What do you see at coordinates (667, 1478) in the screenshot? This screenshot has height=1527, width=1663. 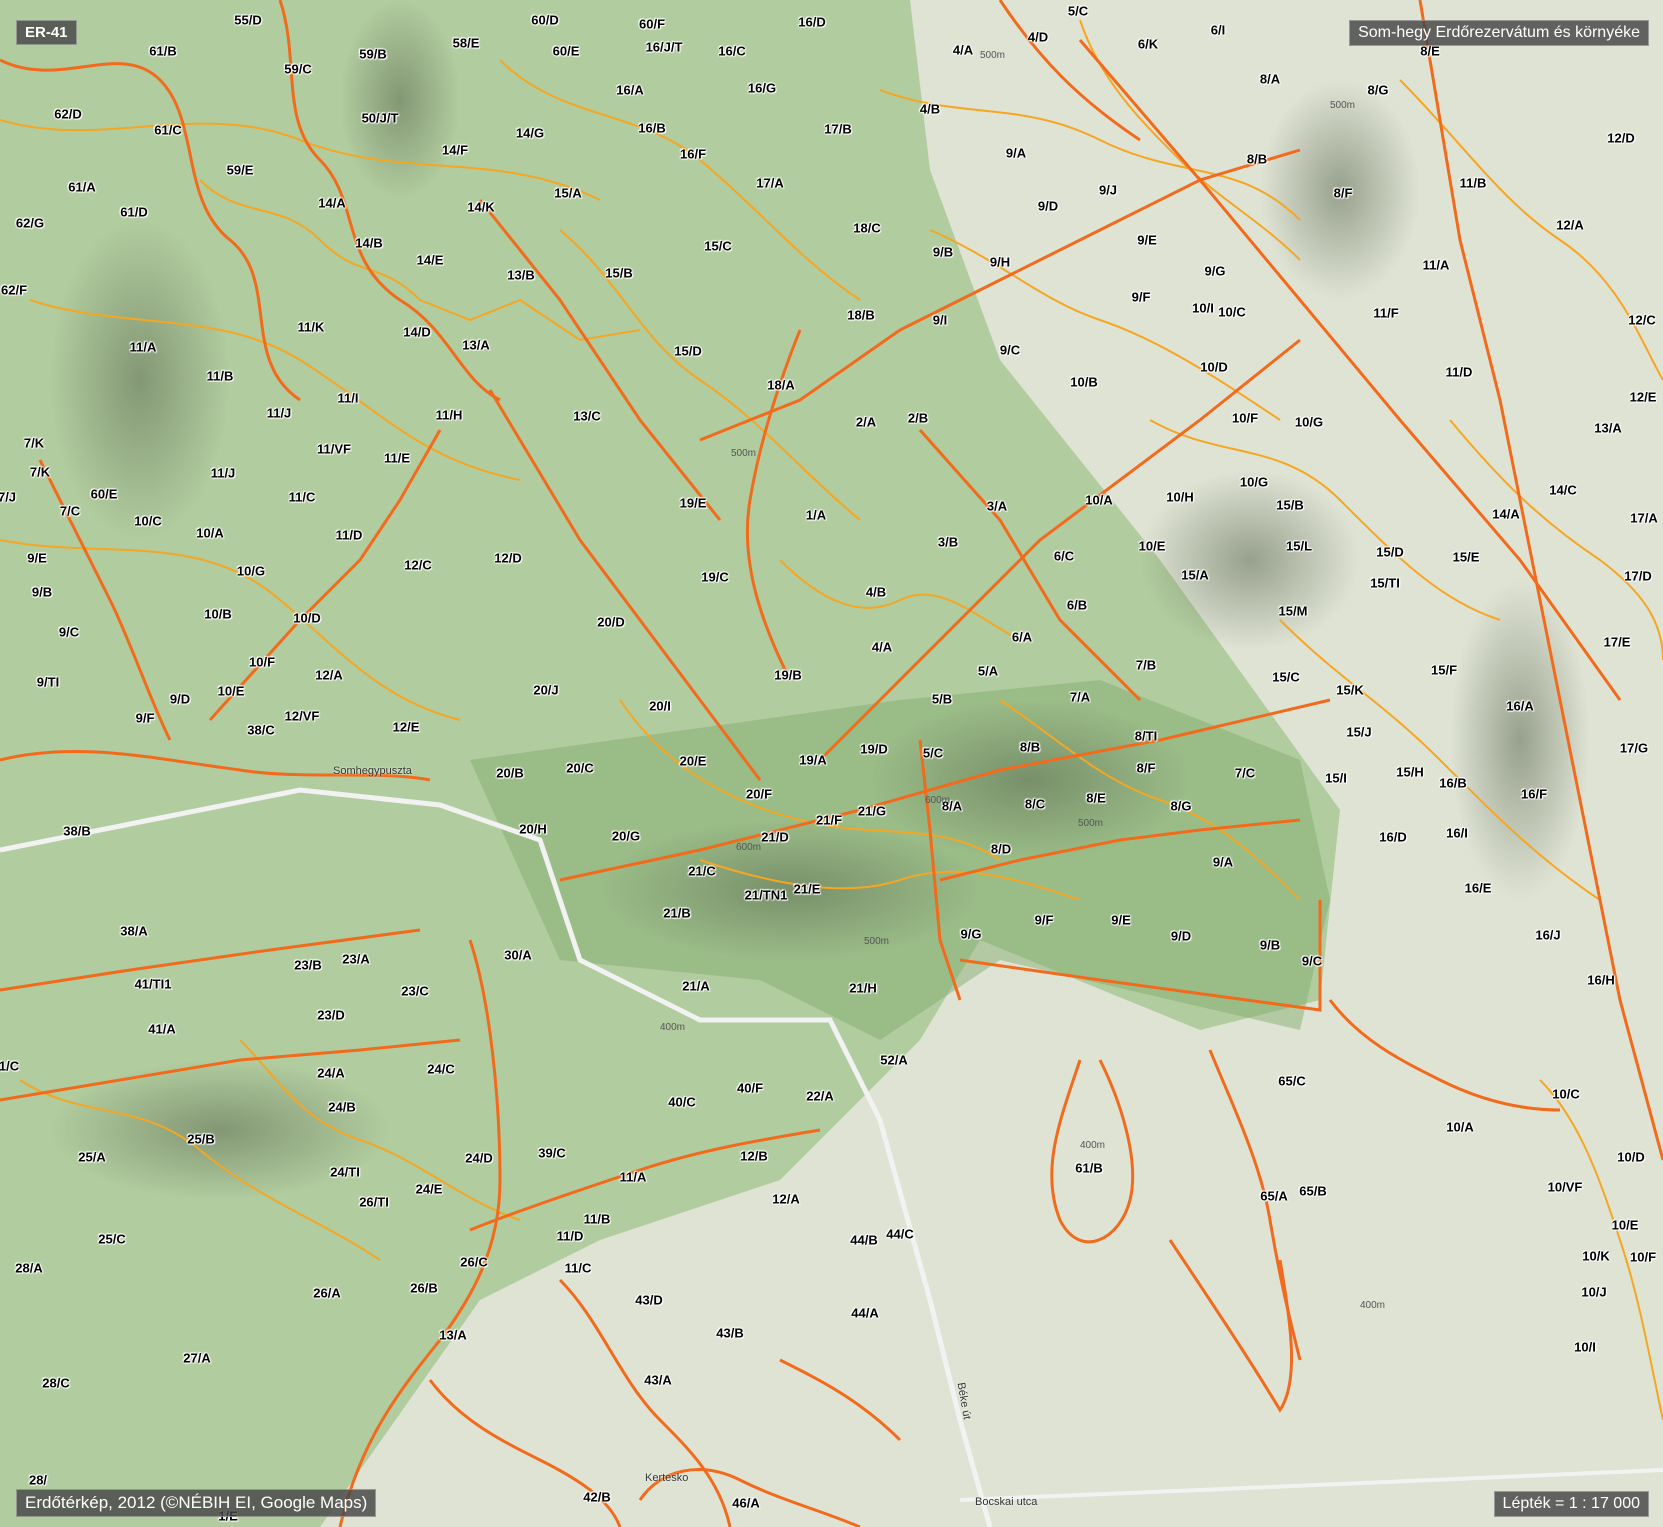 I see `place-kertesko: Kertesko` at bounding box center [667, 1478].